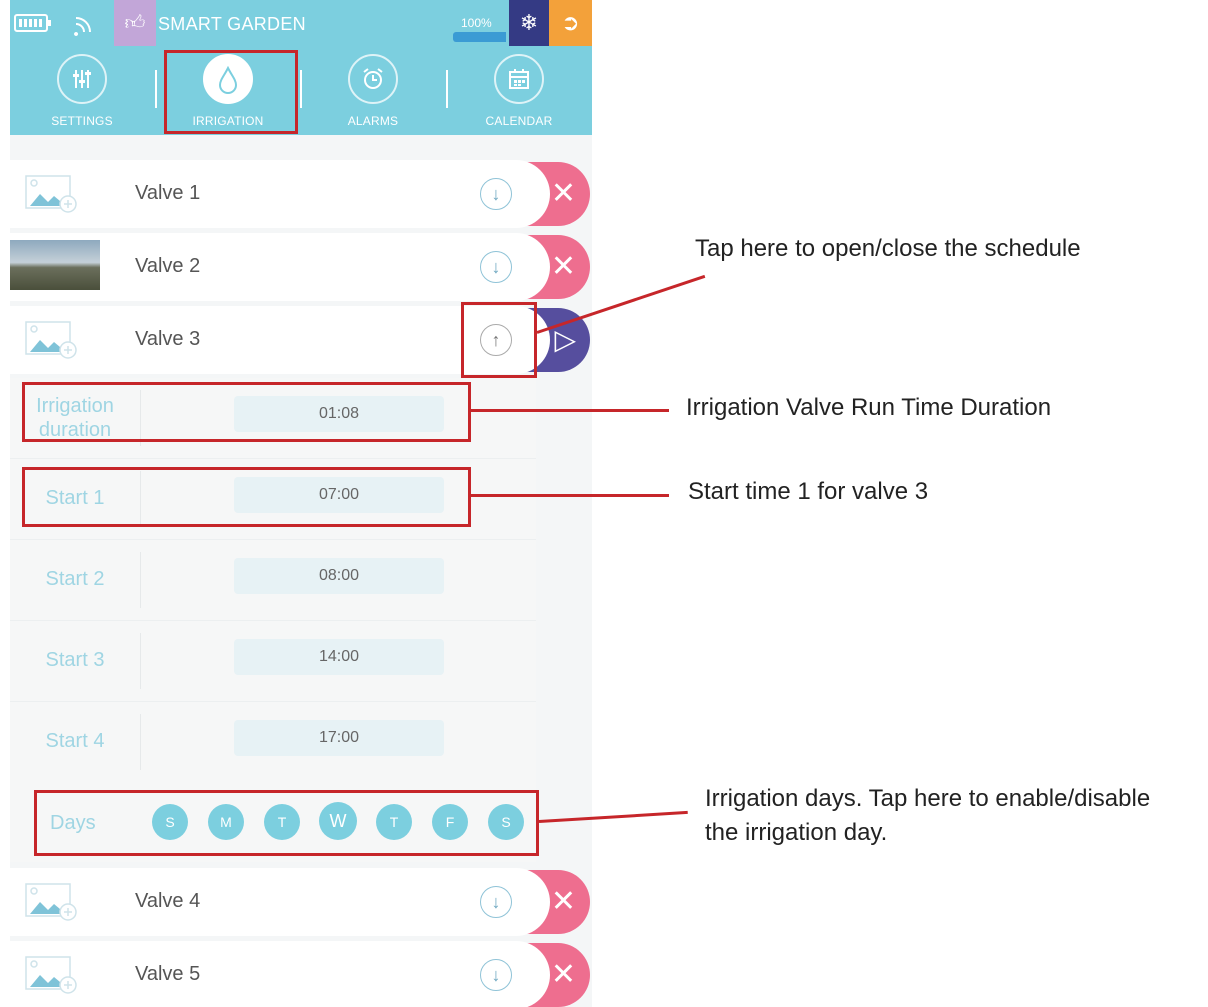 The width and height of the screenshot is (1208, 1007). What do you see at coordinates (82, 121) in the screenshot?
I see `tab-settings-label: SETTINGS` at bounding box center [82, 121].